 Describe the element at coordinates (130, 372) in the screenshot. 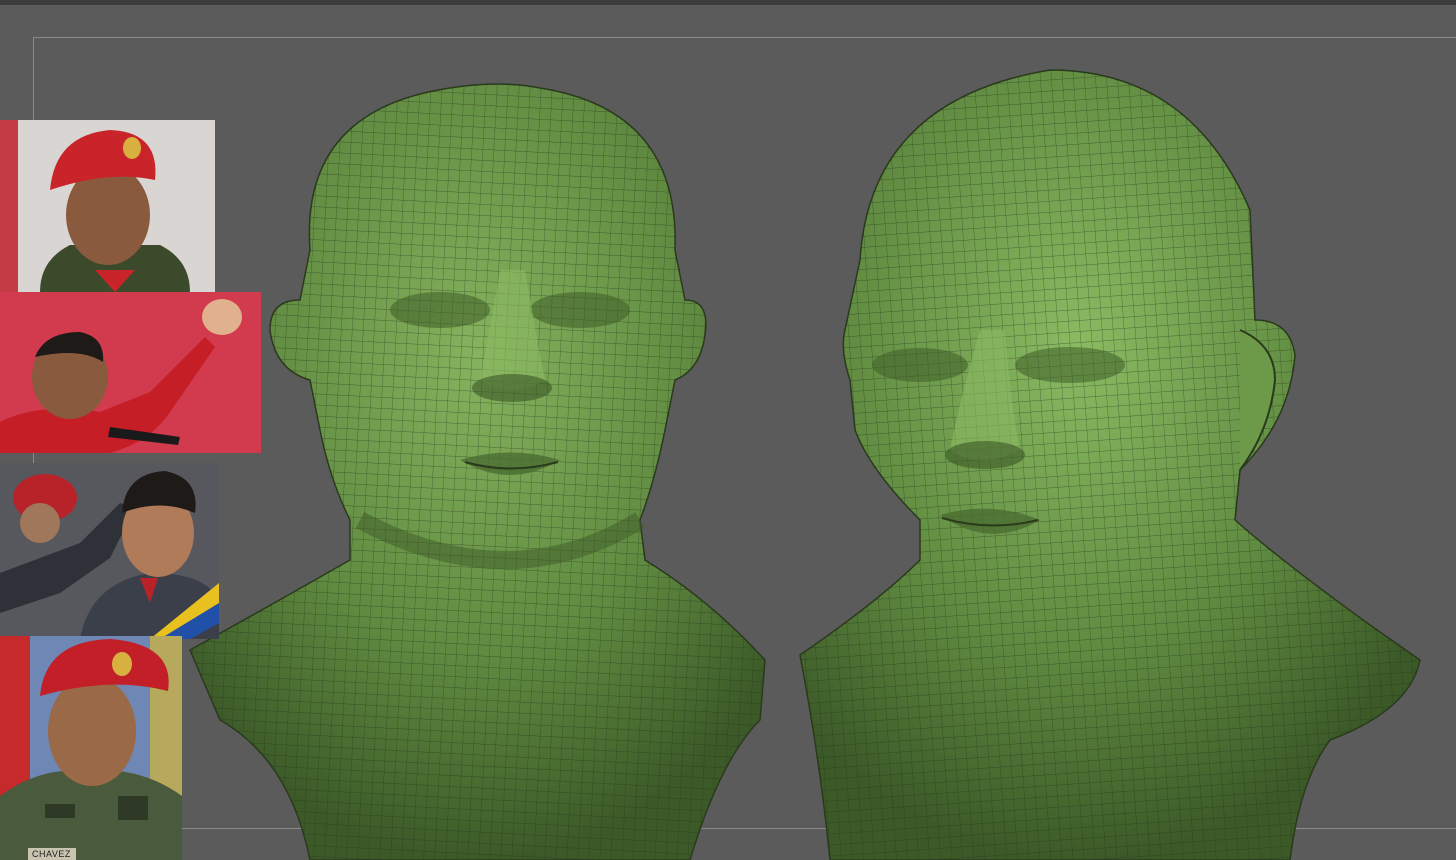

I see `ref-photo-raised-fist-speech` at that location.